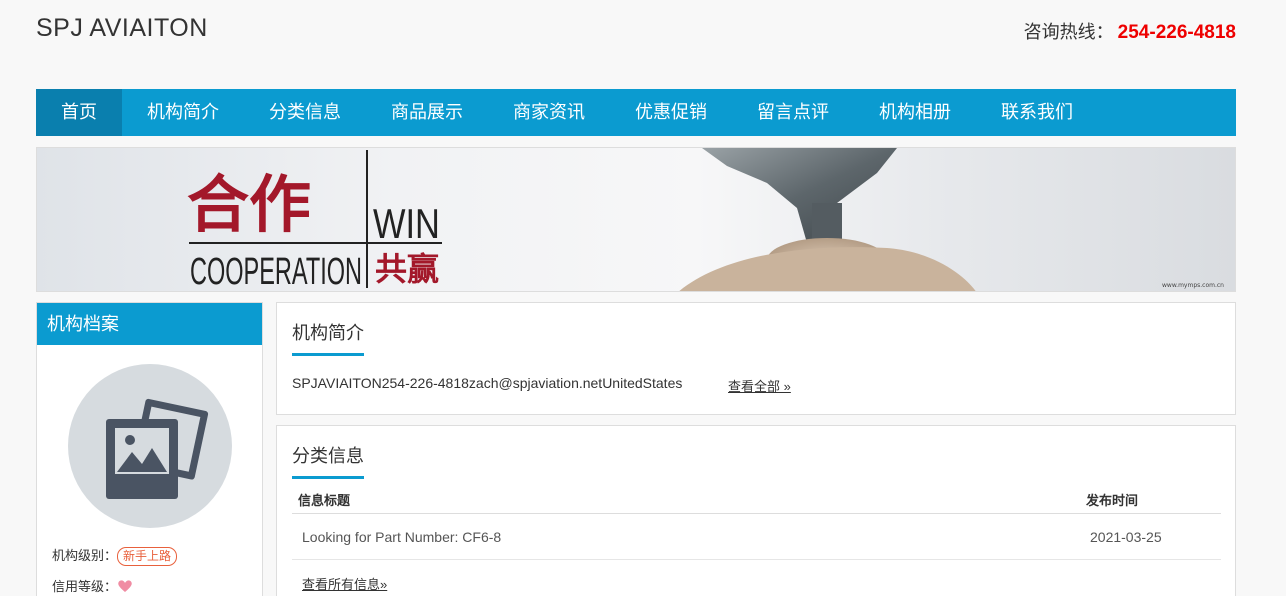 The height and width of the screenshot is (596, 1286). I want to click on nav-item-home: 首页, so click(79, 112).